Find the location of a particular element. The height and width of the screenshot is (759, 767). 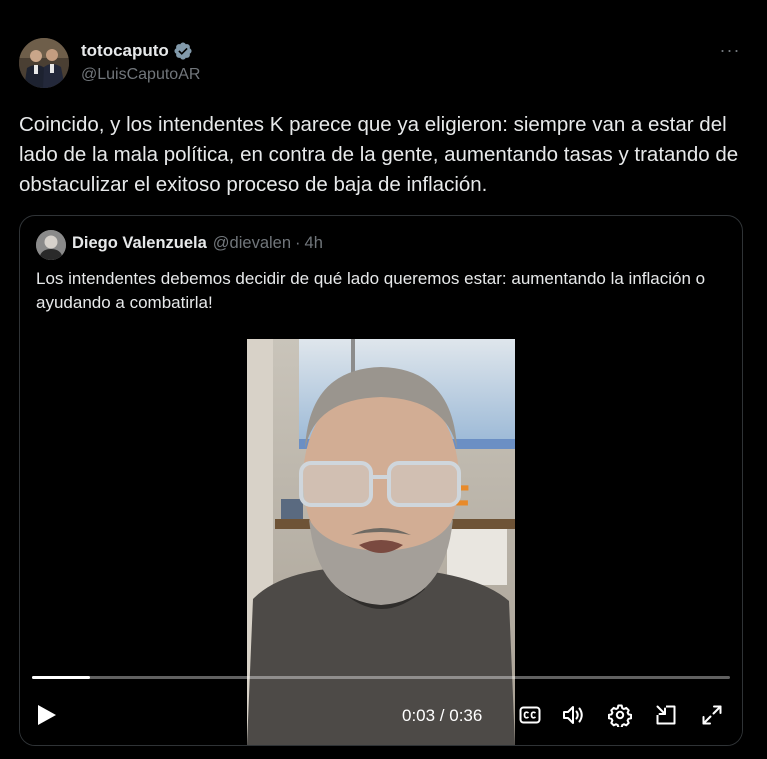

video-progress-bar is located at coordinates (381, 677).